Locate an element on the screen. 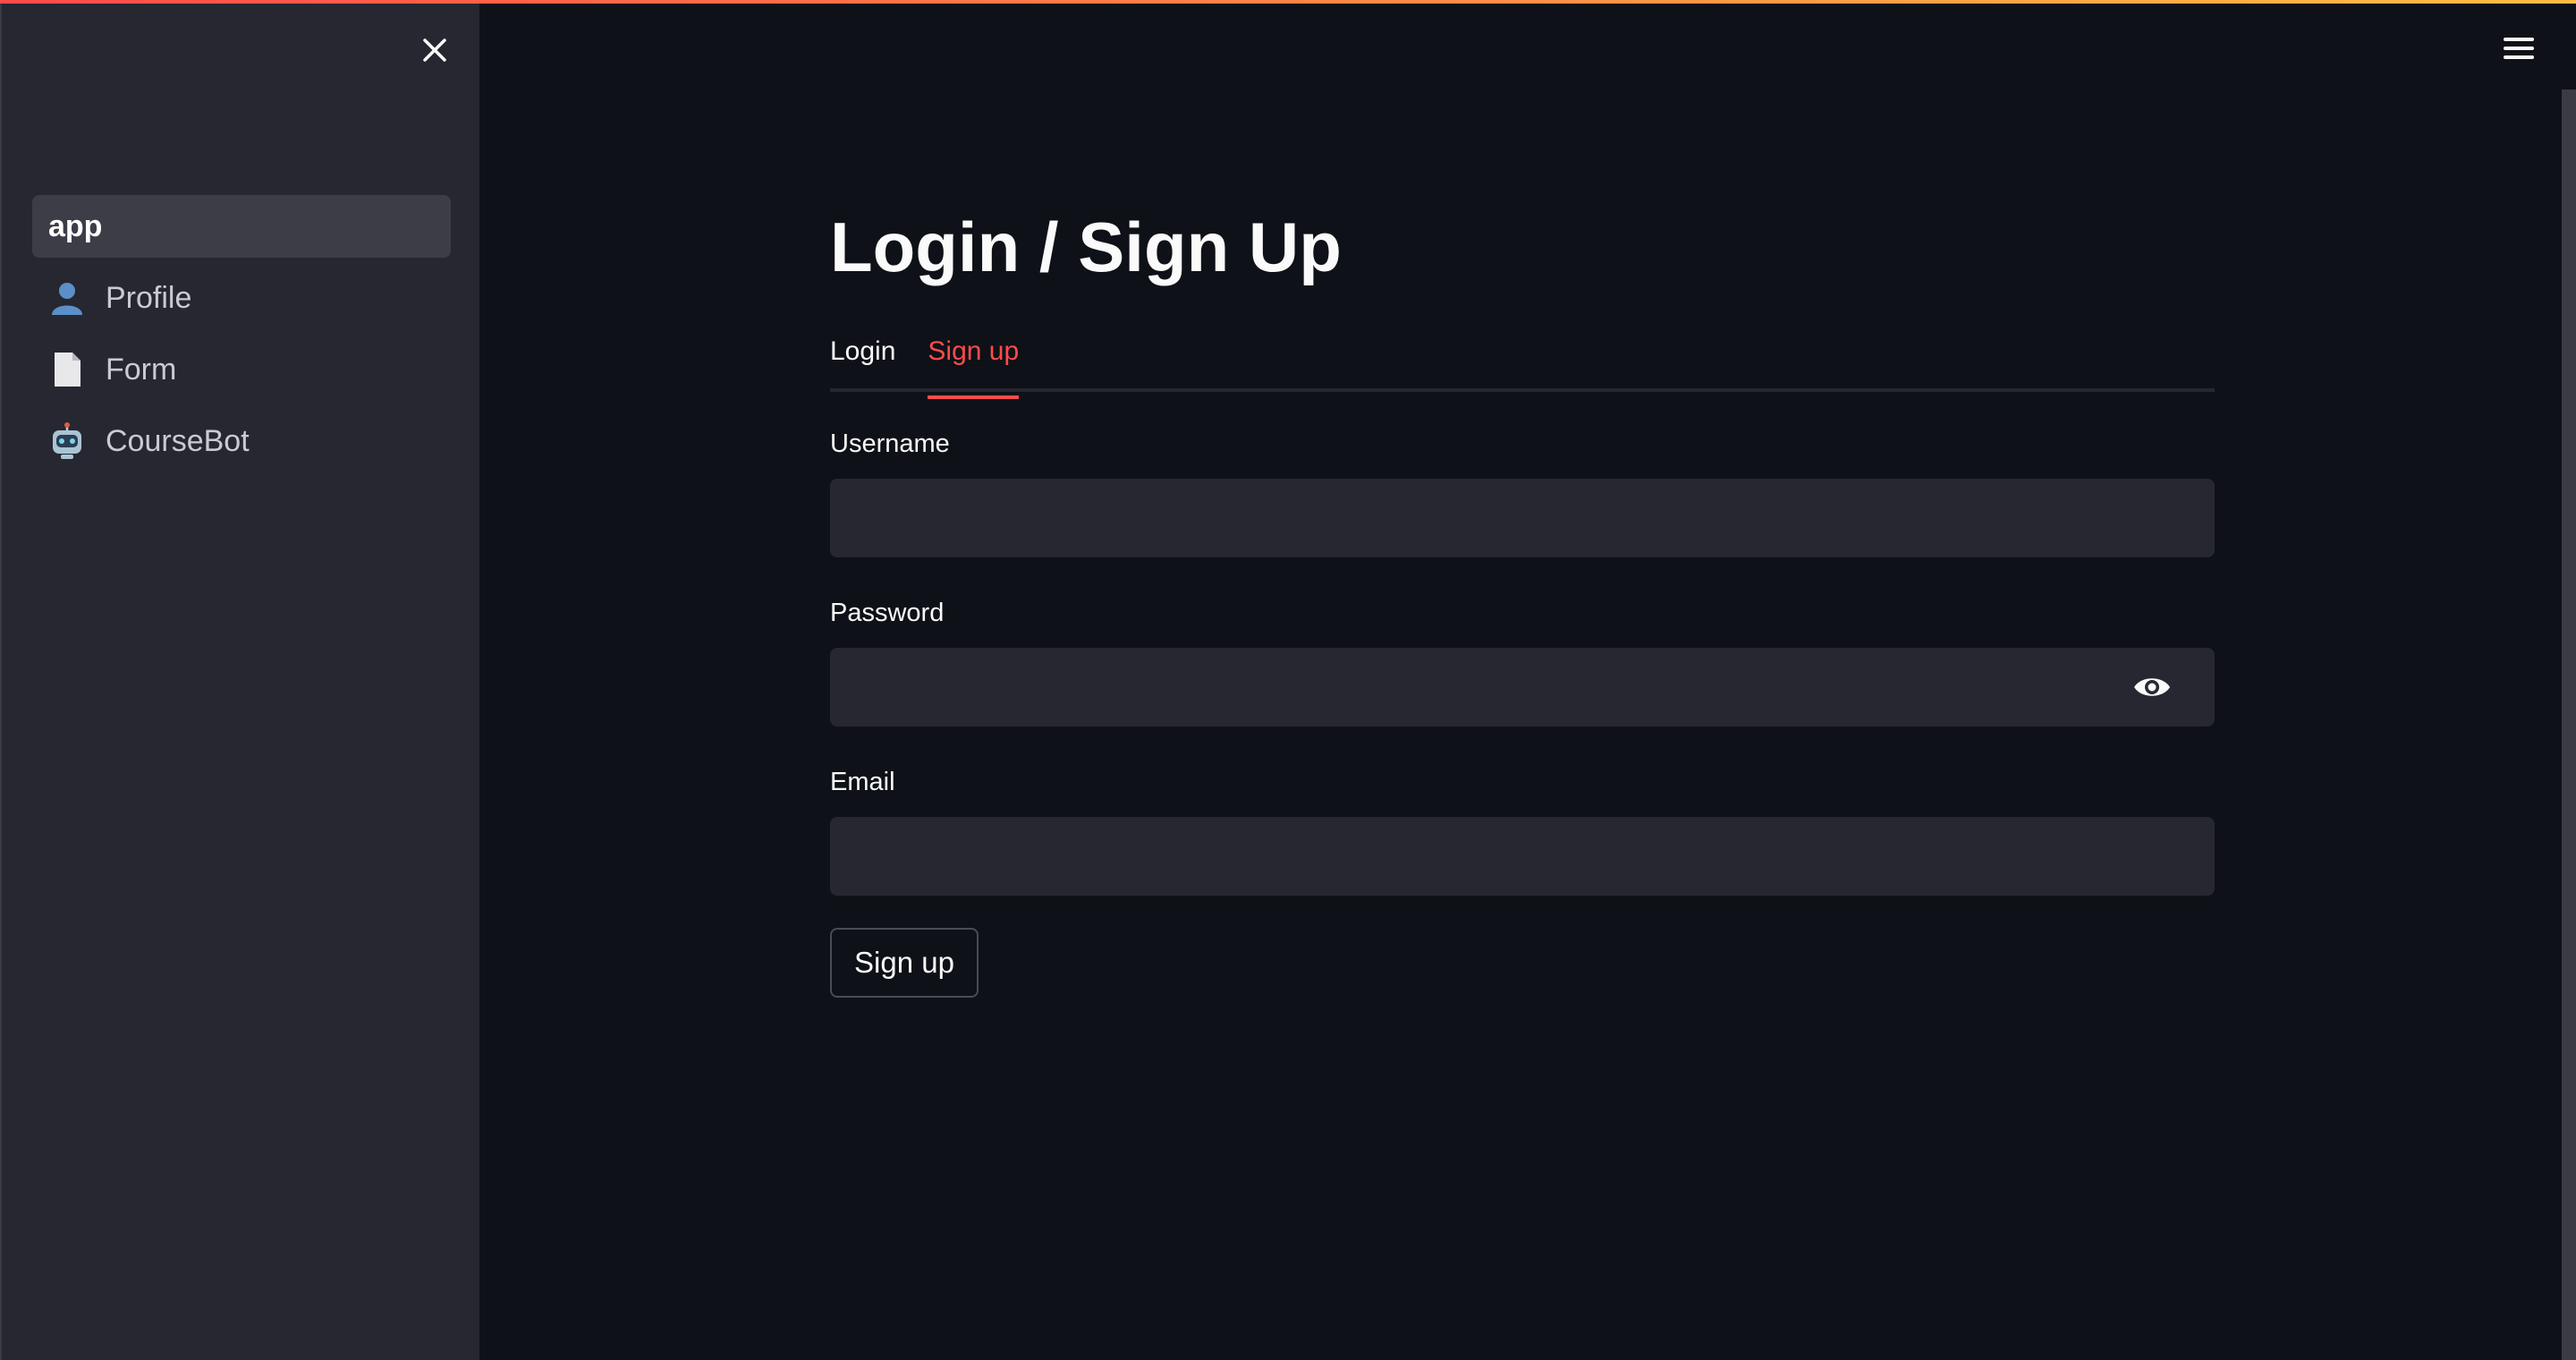  tab-sign-up: Sign up is located at coordinates (973, 364).